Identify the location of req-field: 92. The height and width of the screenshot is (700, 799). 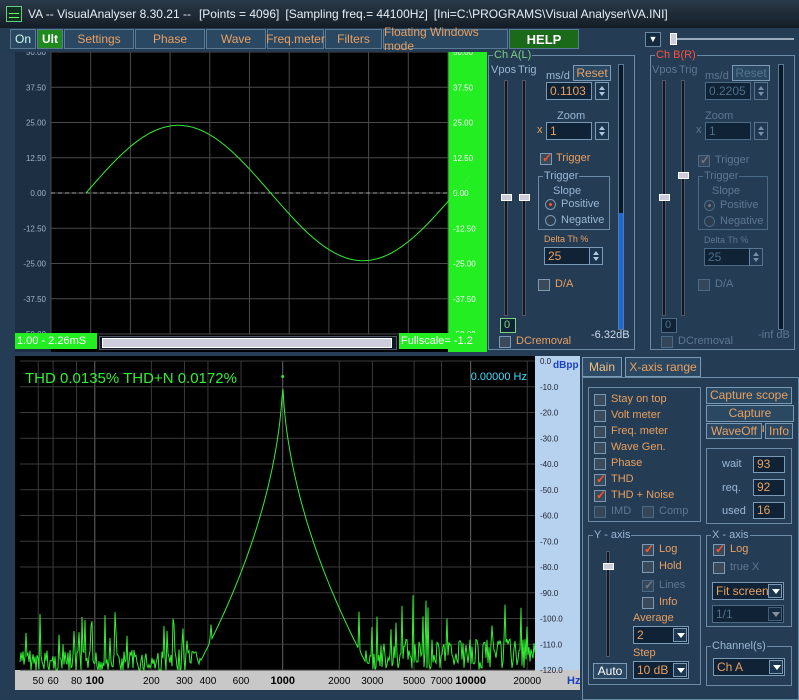
(769, 487).